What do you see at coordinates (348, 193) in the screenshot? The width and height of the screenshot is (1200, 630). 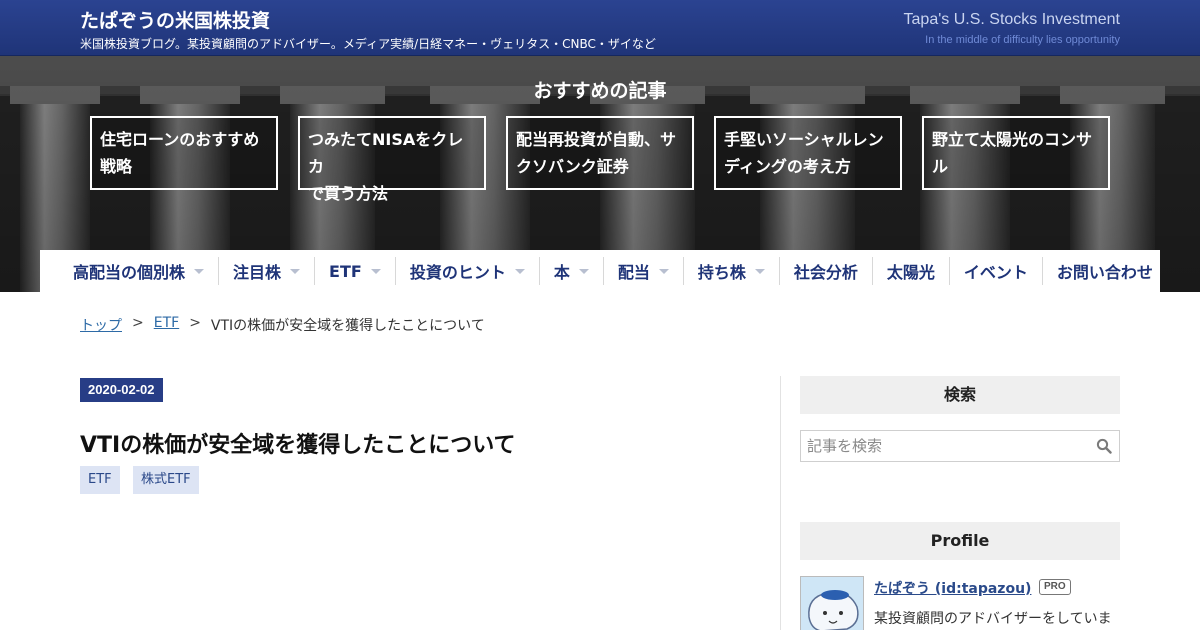 I see `recommended-article-2-line2: で買う方法` at bounding box center [348, 193].